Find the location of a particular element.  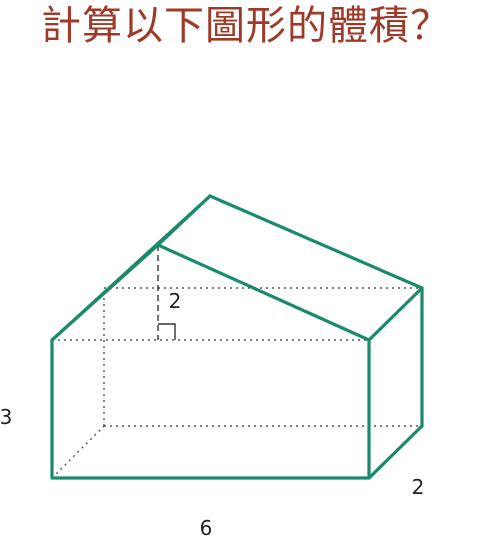

right-angle-marker is located at coordinates (167, 331).